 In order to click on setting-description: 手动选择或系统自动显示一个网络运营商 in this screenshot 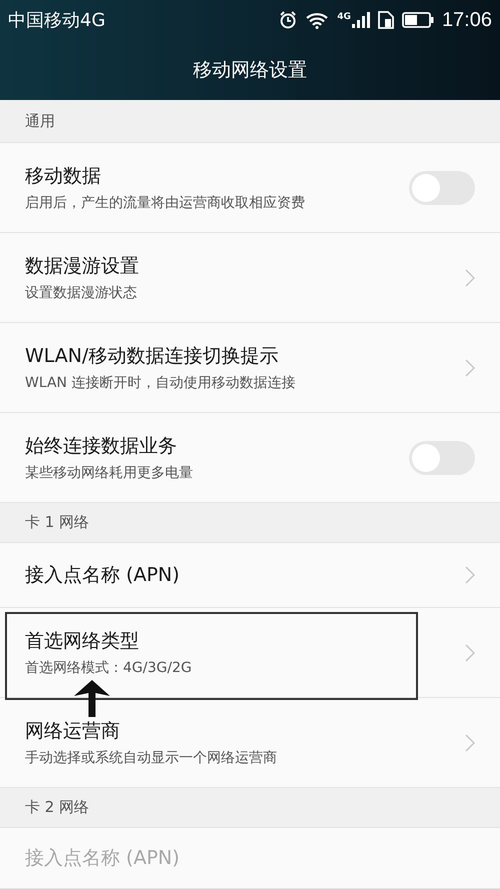, I will do `click(151, 757)`.